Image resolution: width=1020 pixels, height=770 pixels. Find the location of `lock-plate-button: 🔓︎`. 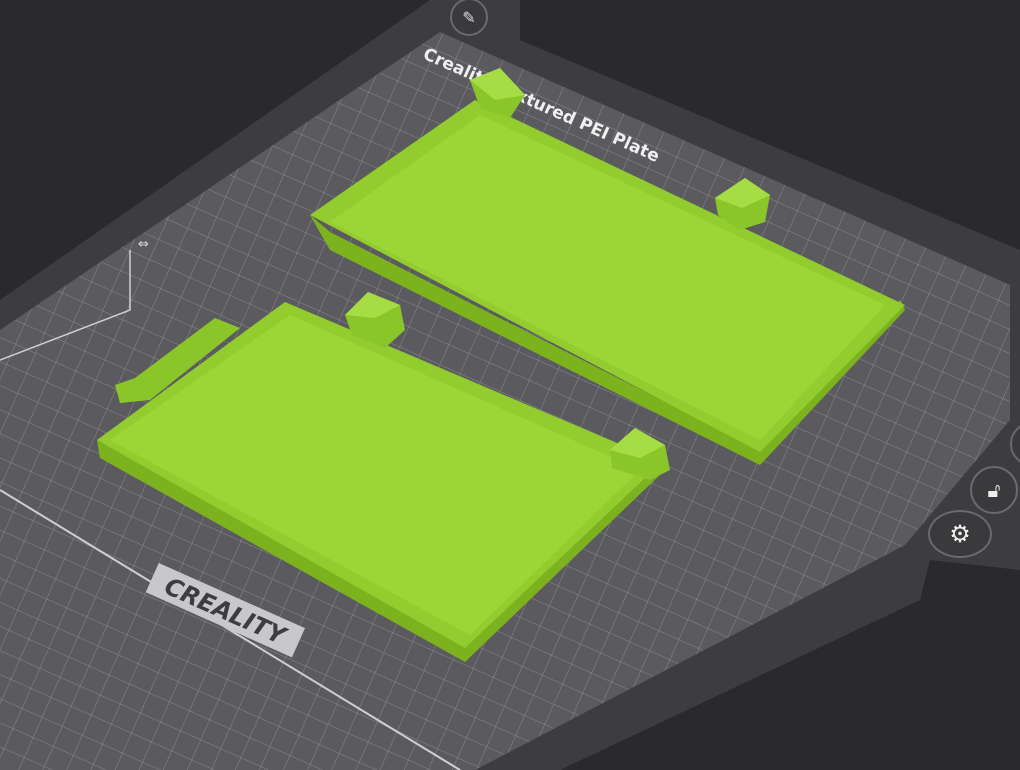

lock-plate-button: 🔓︎ is located at coordinates (994, 490).